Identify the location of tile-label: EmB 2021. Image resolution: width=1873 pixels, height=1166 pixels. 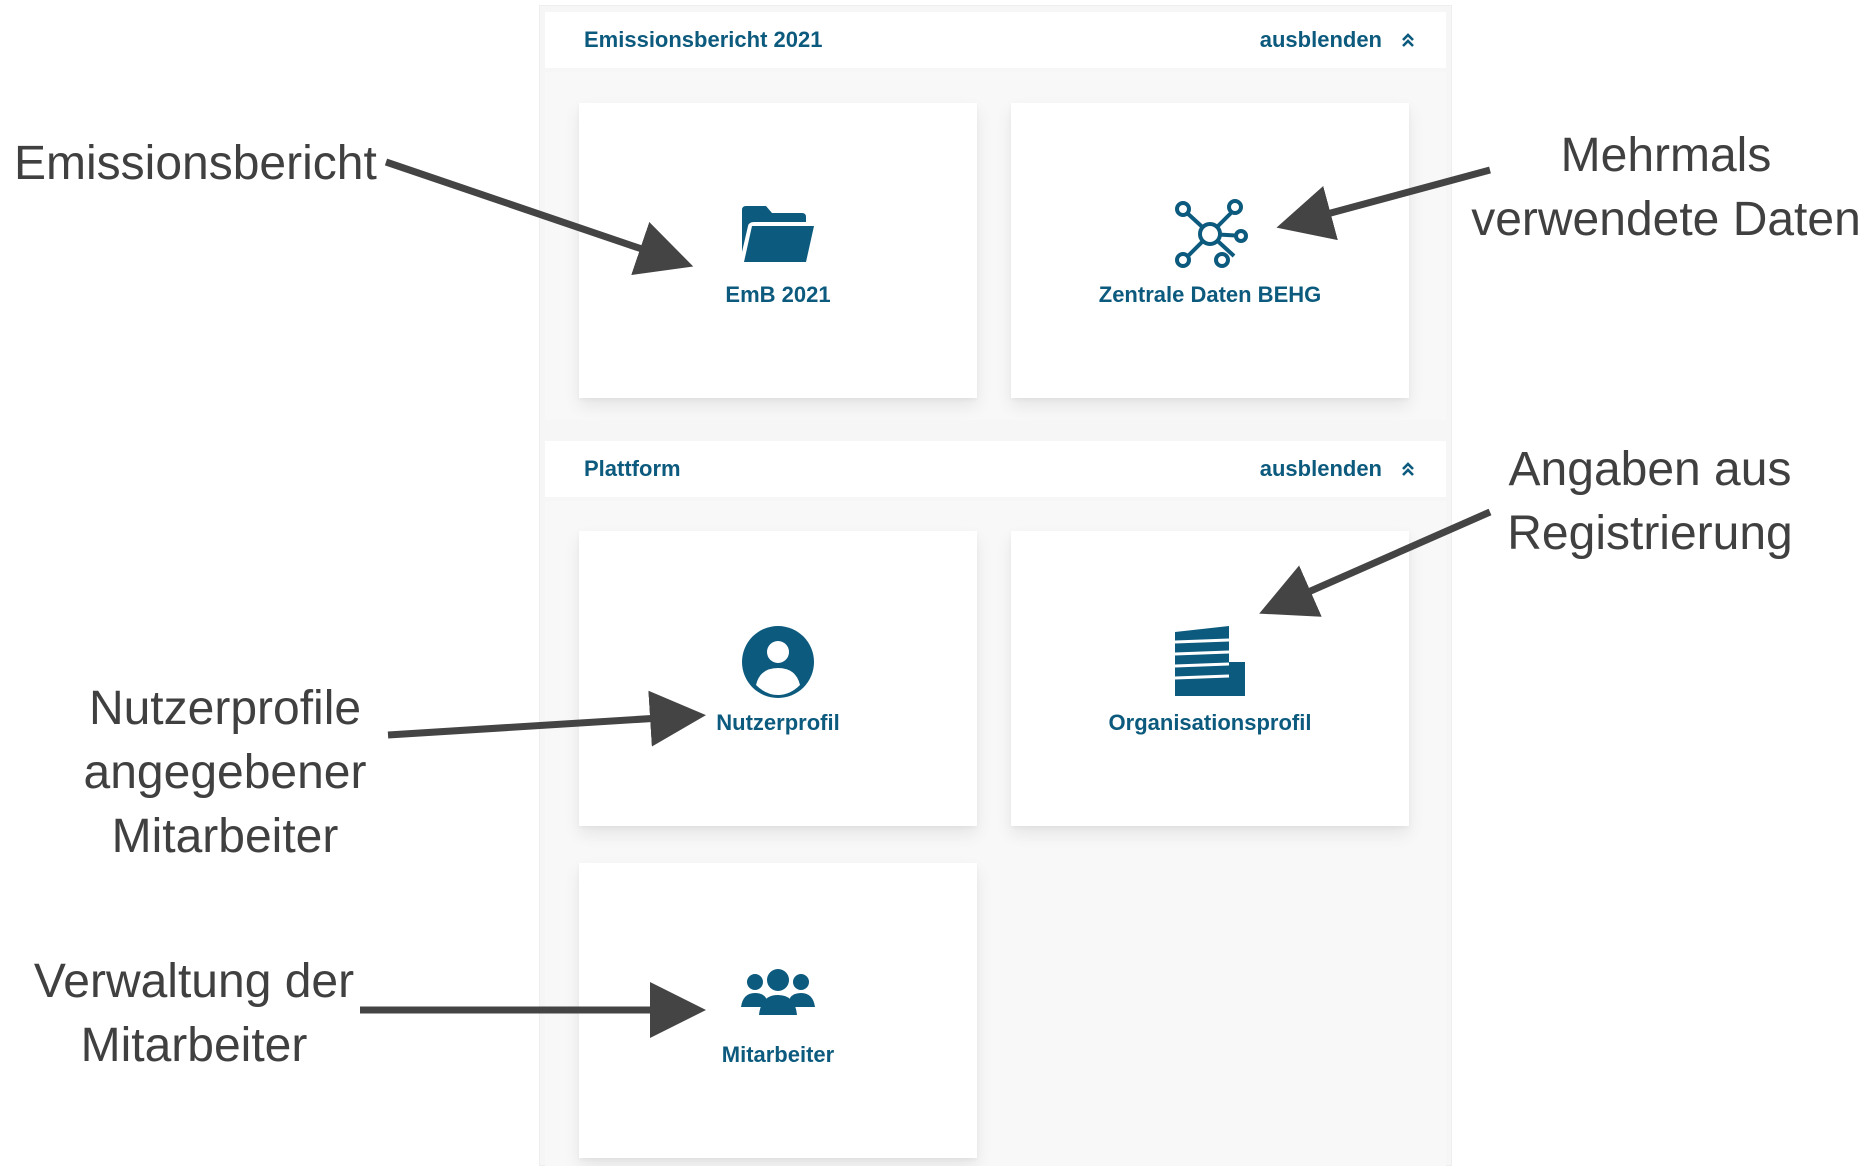
(778, 294).